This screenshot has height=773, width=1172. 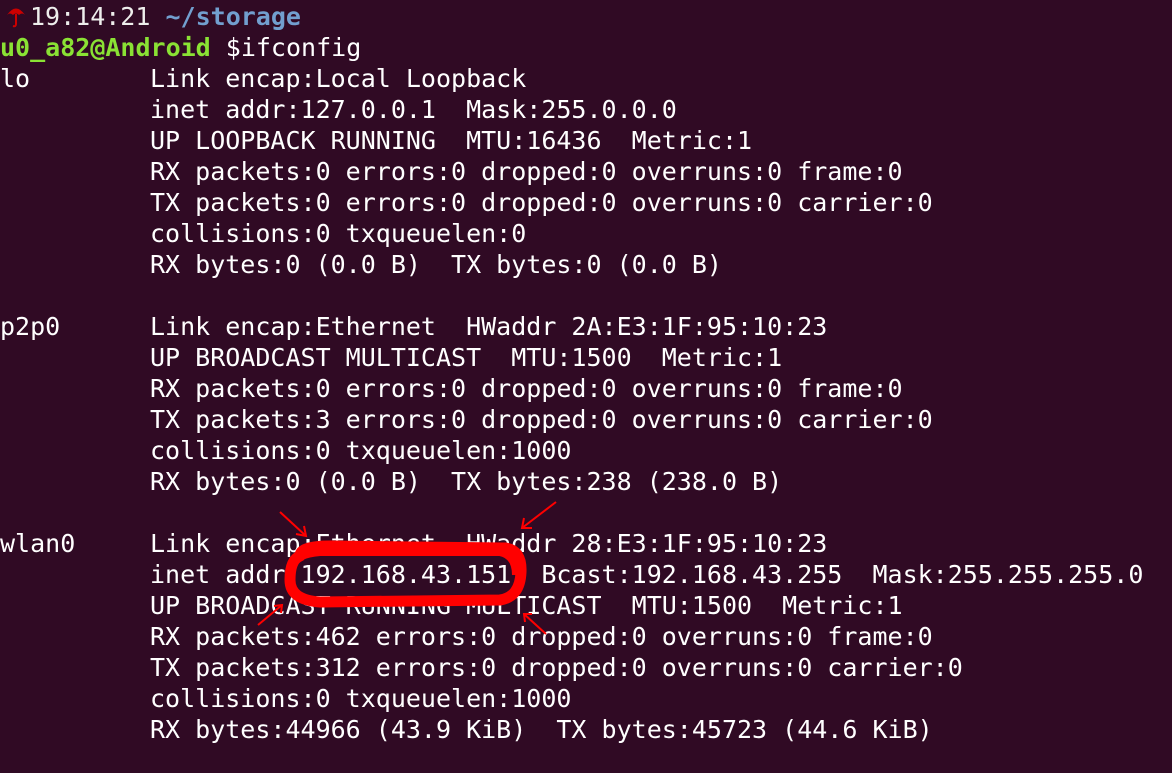 I want to click on prompt-header-line: 19:14:21 ~/storage, so click(x=586, y=16).